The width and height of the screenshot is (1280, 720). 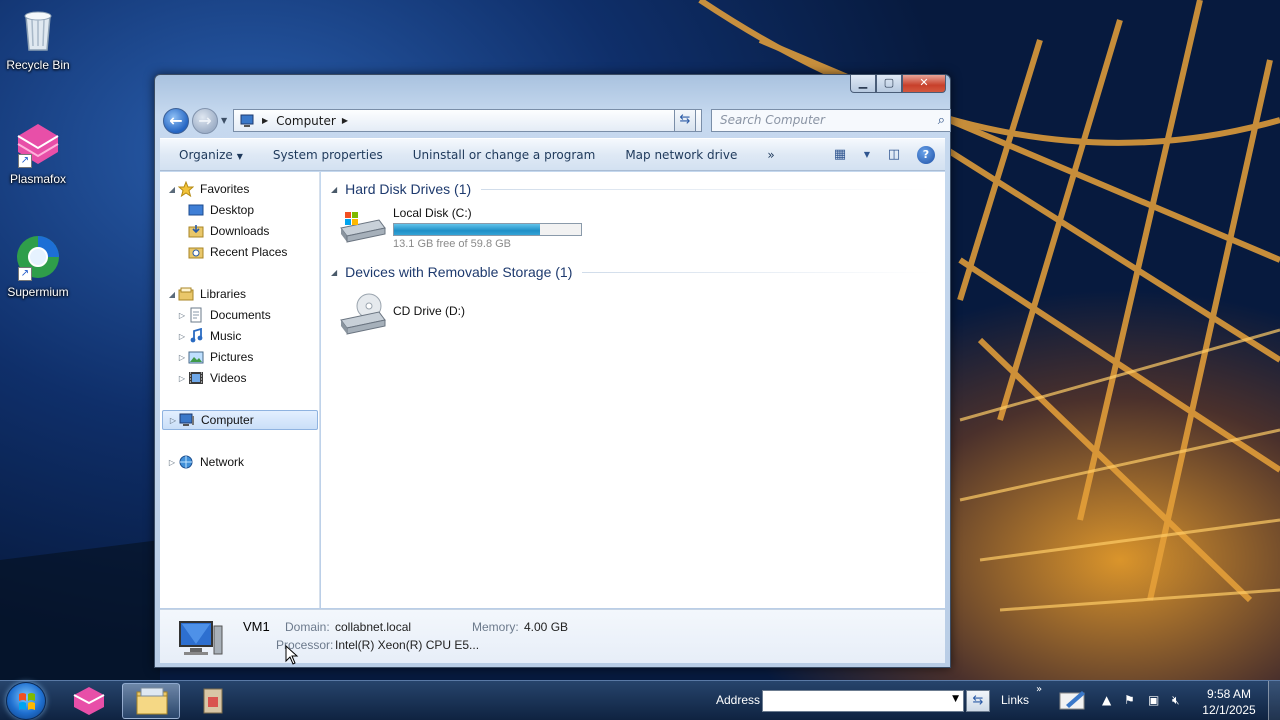 I want to click on more-commands-button: », so click(x=770, y=155).